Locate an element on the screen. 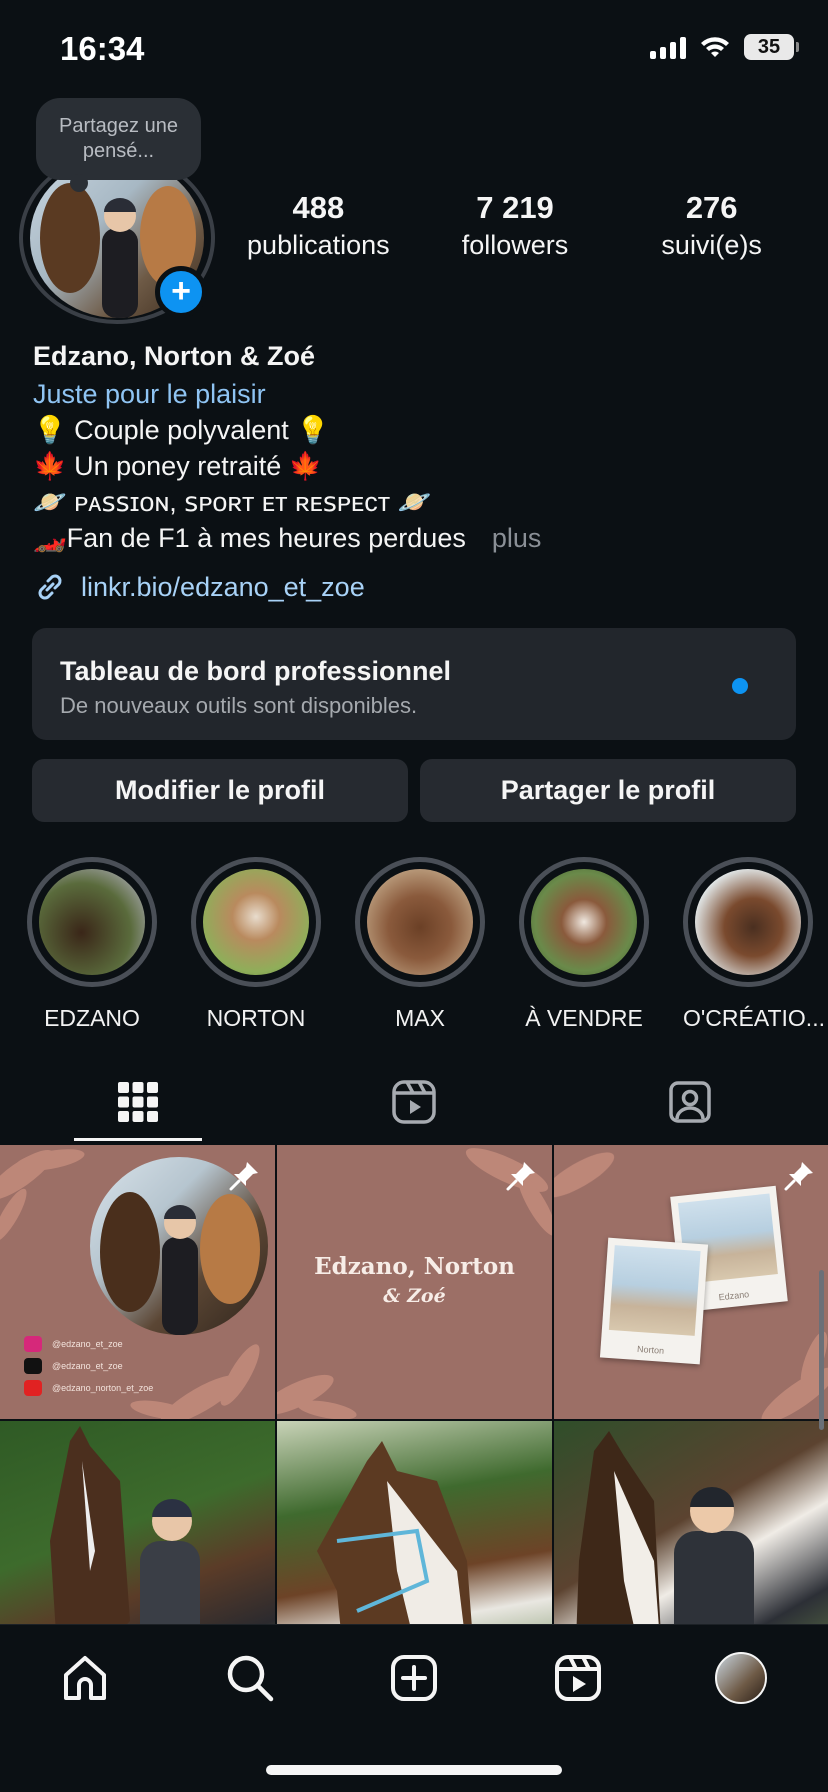 The height and width of the screenshot is (1792, 828). home-indicator is located at coordinates (414, 1770).